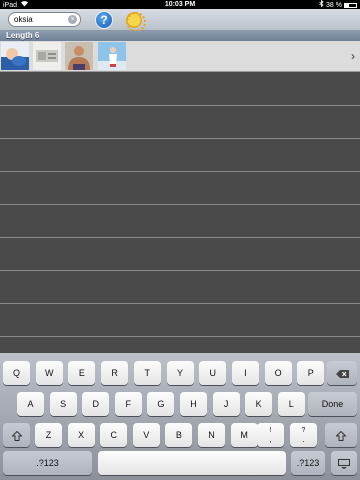  Describe the element at coordinates (270, 430) in the screenshot. I see `key-top-label: !` at that location.